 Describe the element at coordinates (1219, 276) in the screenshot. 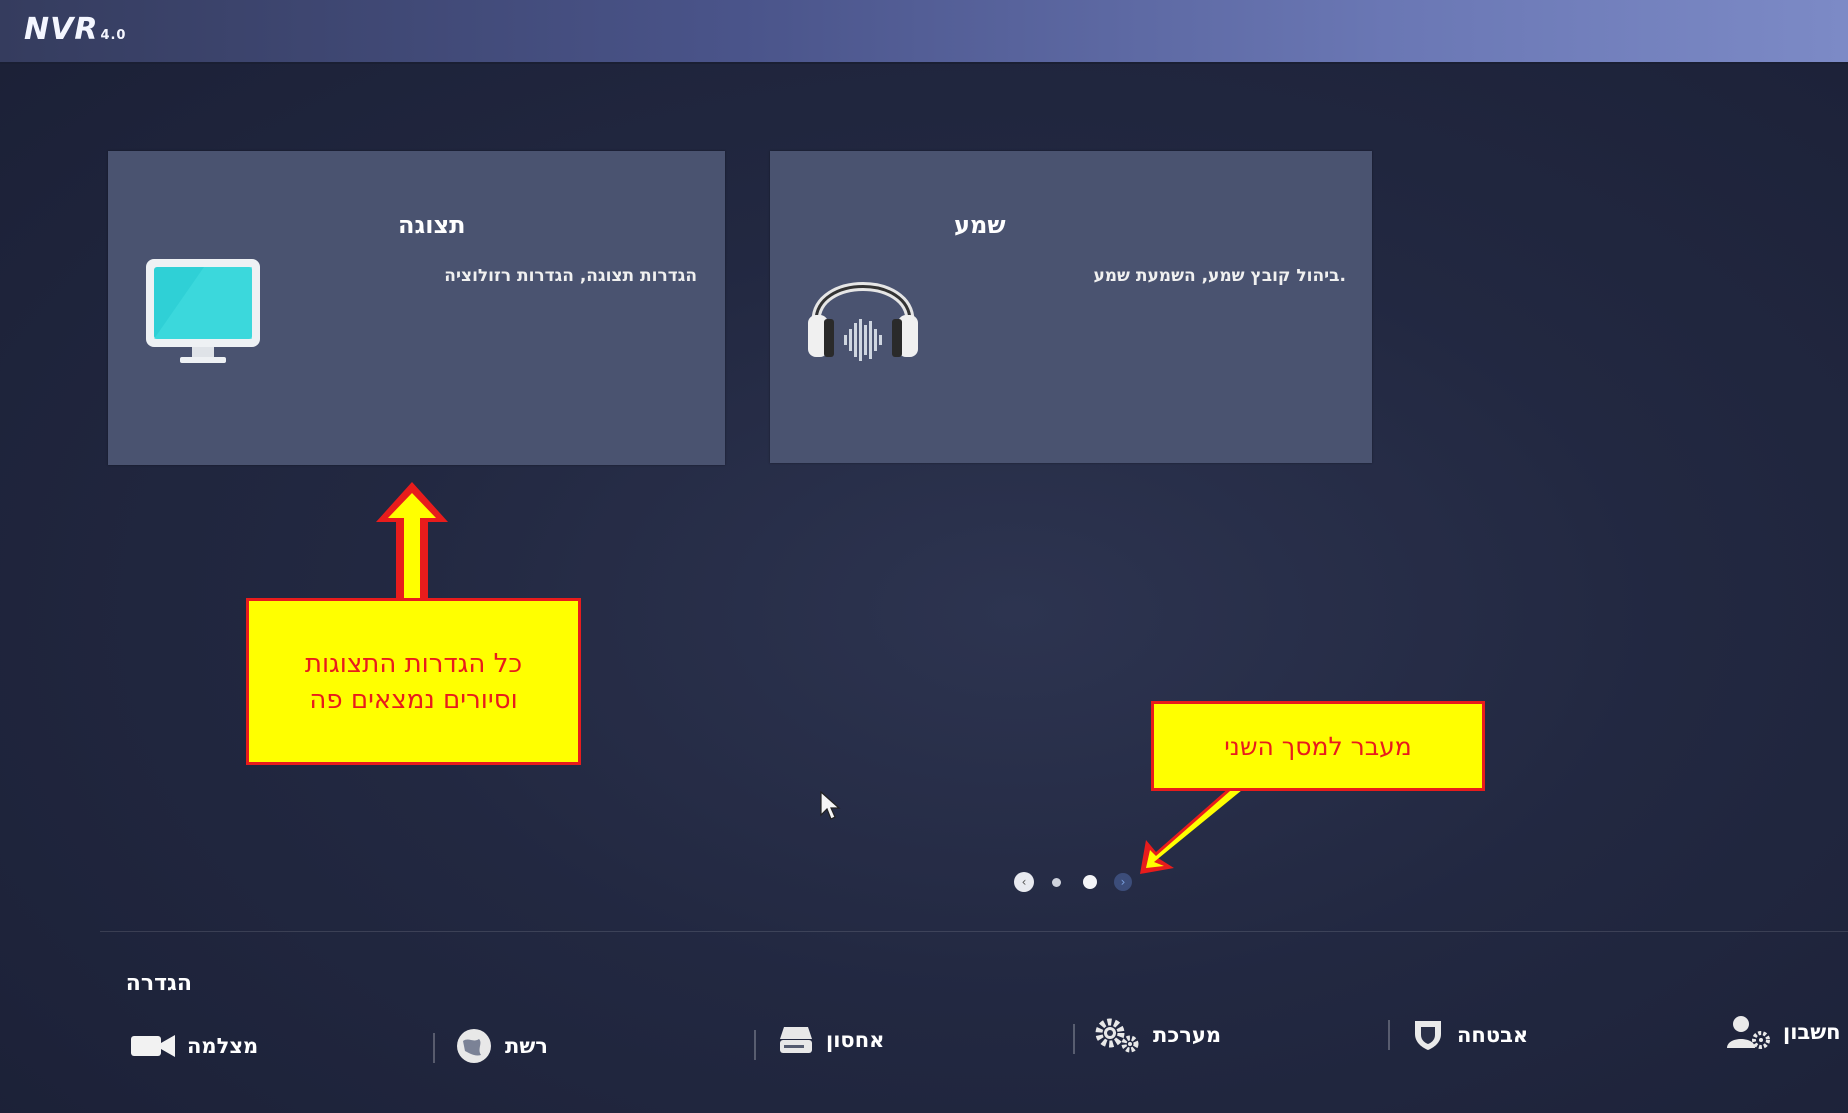

I see `audio-card-description: .ביהול קובץ שמע, השמעת שמע` at that location.